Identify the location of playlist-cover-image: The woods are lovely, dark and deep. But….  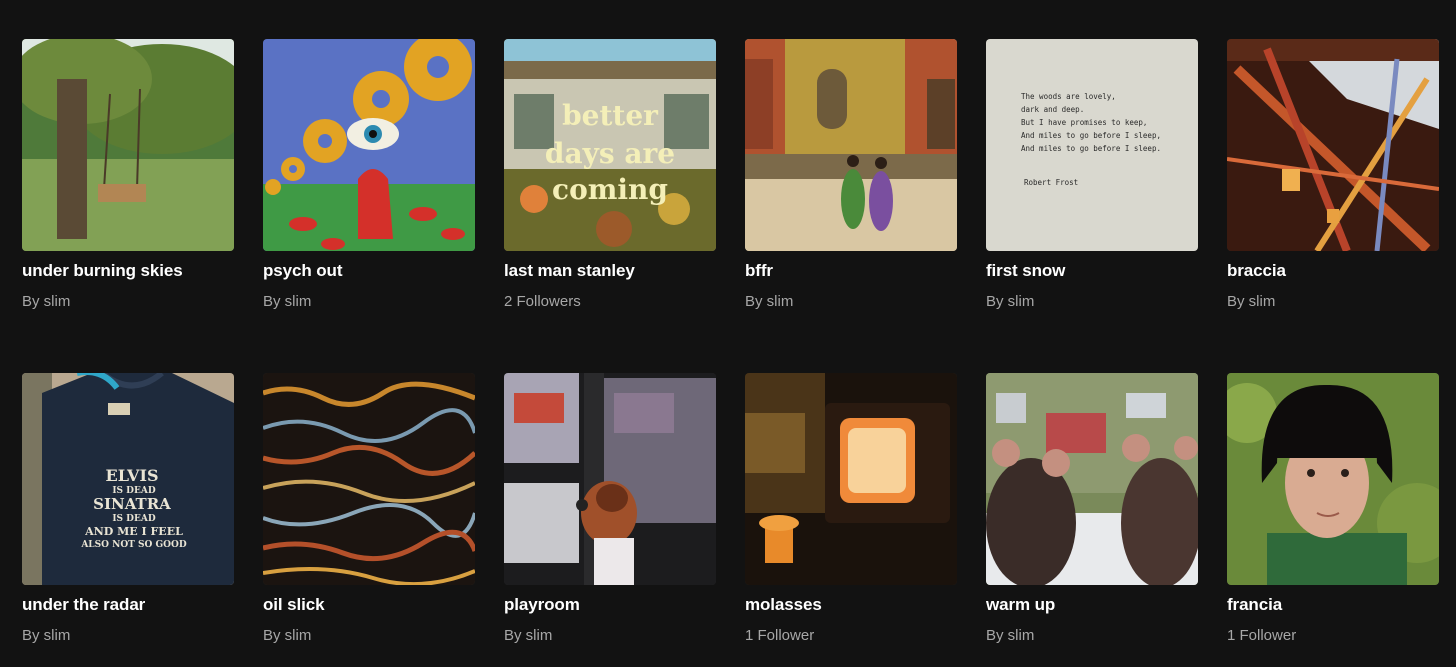
(1092, 145).